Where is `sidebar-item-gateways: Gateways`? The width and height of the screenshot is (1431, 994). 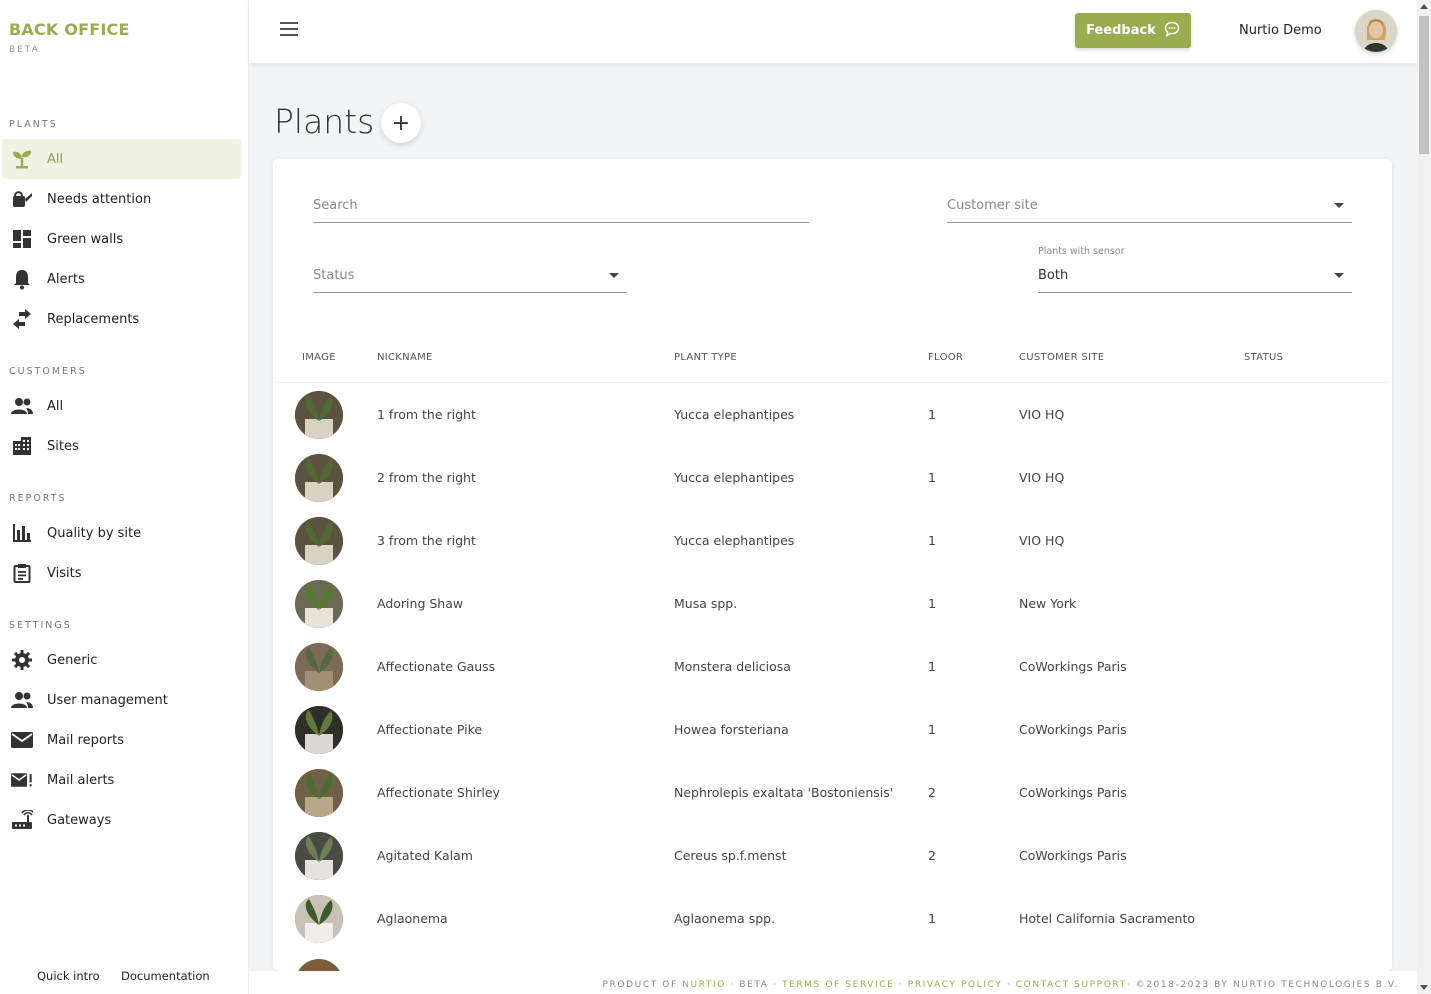 sidebar-item-gateways: Gateways is located at coordinates (121, 820).